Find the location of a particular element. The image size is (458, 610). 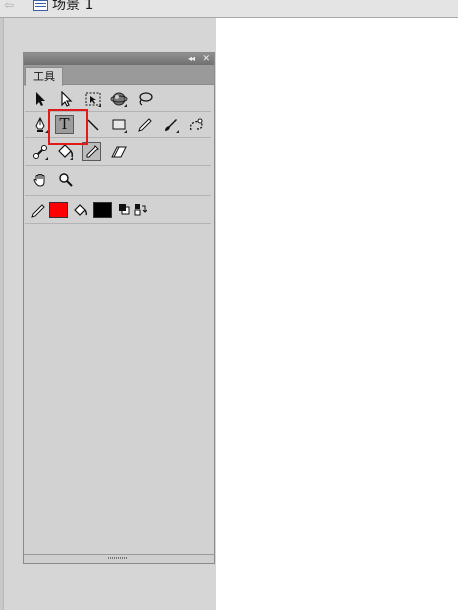

text-tool-icon: T is located at coordinates (64, 124).